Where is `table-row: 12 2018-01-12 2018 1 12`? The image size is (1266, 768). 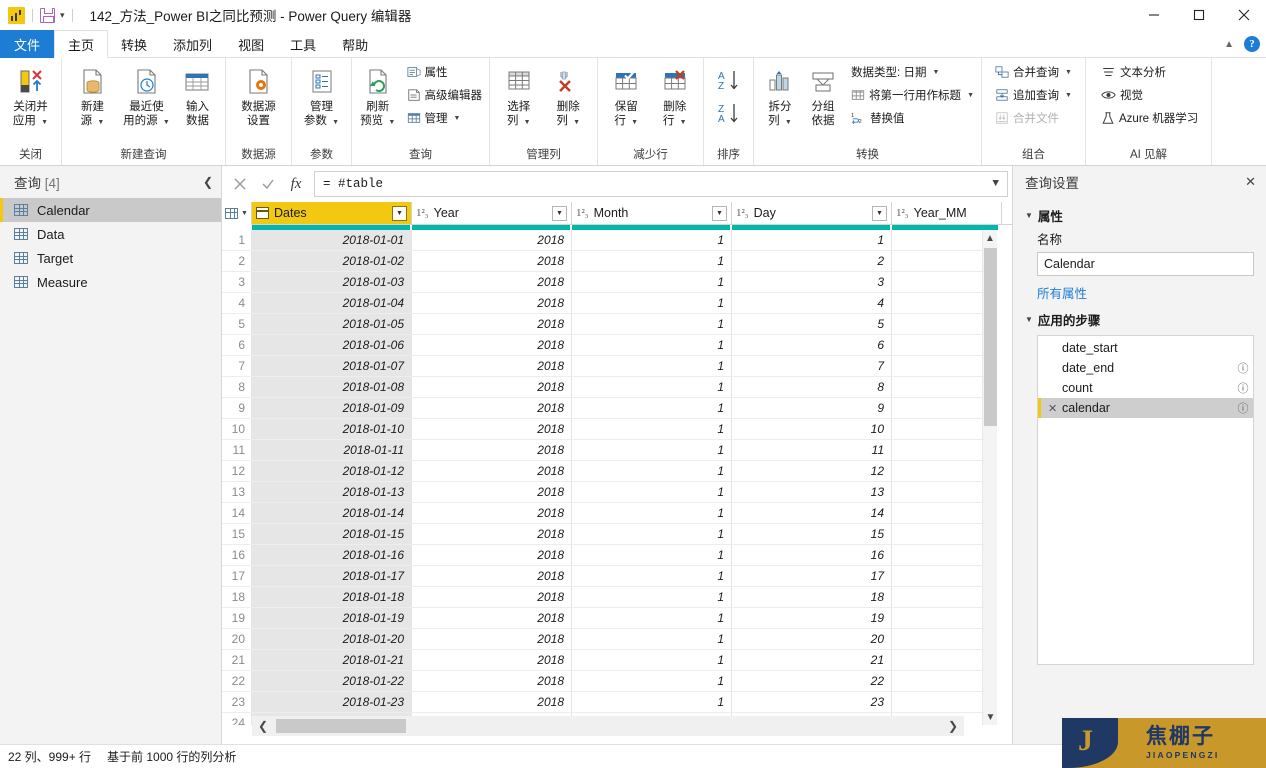
table-row: 12 2018-01-12 2018 1 12 is located at coordinates (609, 471).